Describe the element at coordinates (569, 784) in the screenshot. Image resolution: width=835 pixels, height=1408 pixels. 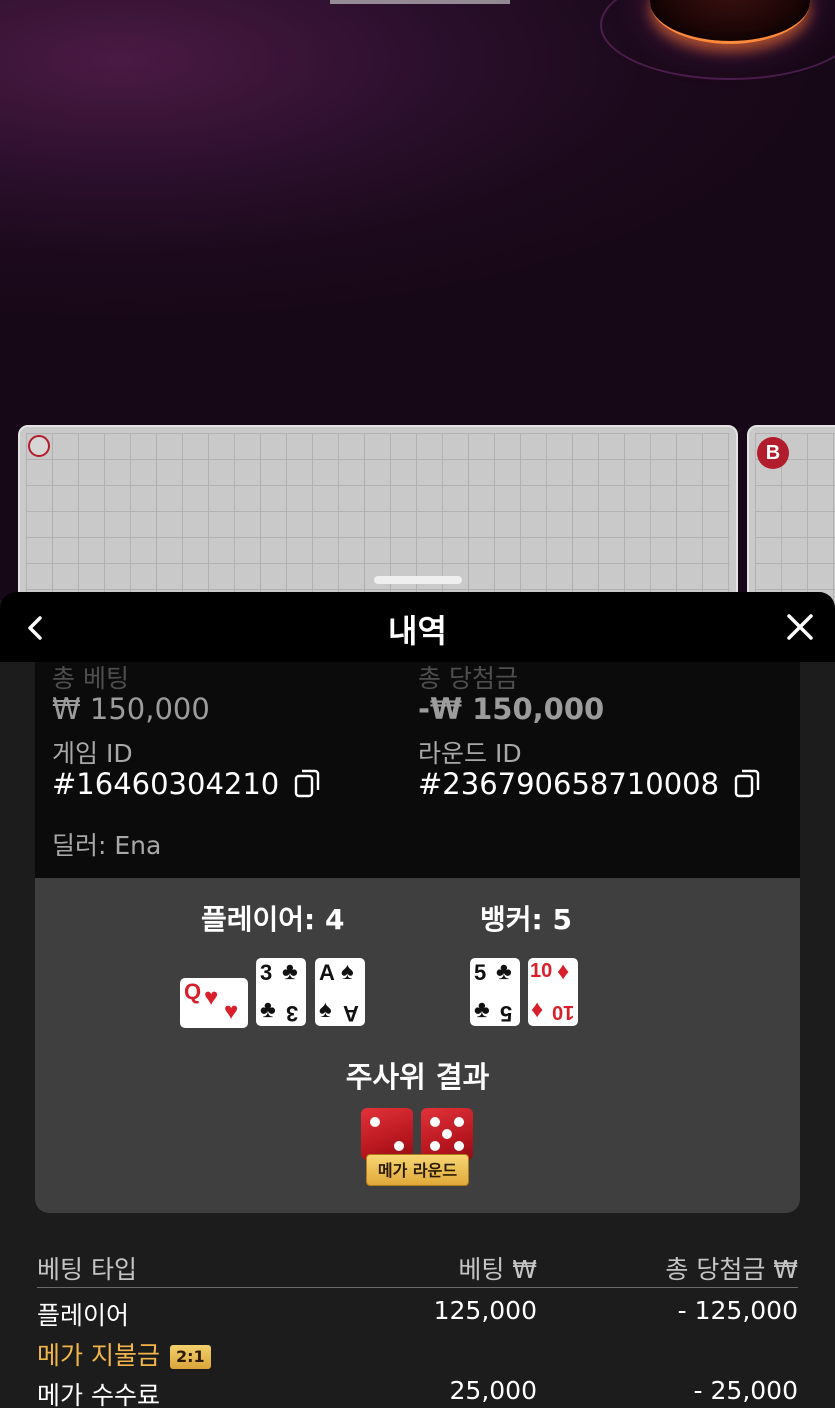
I see `round-id-value: #236790658710008` at that location.